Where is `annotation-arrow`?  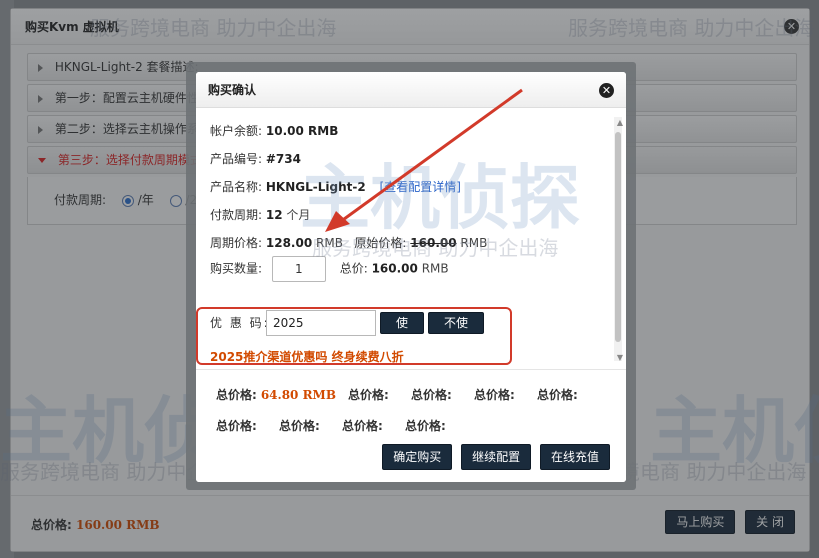 annotation-arrow is located at coordinates (424, 160).